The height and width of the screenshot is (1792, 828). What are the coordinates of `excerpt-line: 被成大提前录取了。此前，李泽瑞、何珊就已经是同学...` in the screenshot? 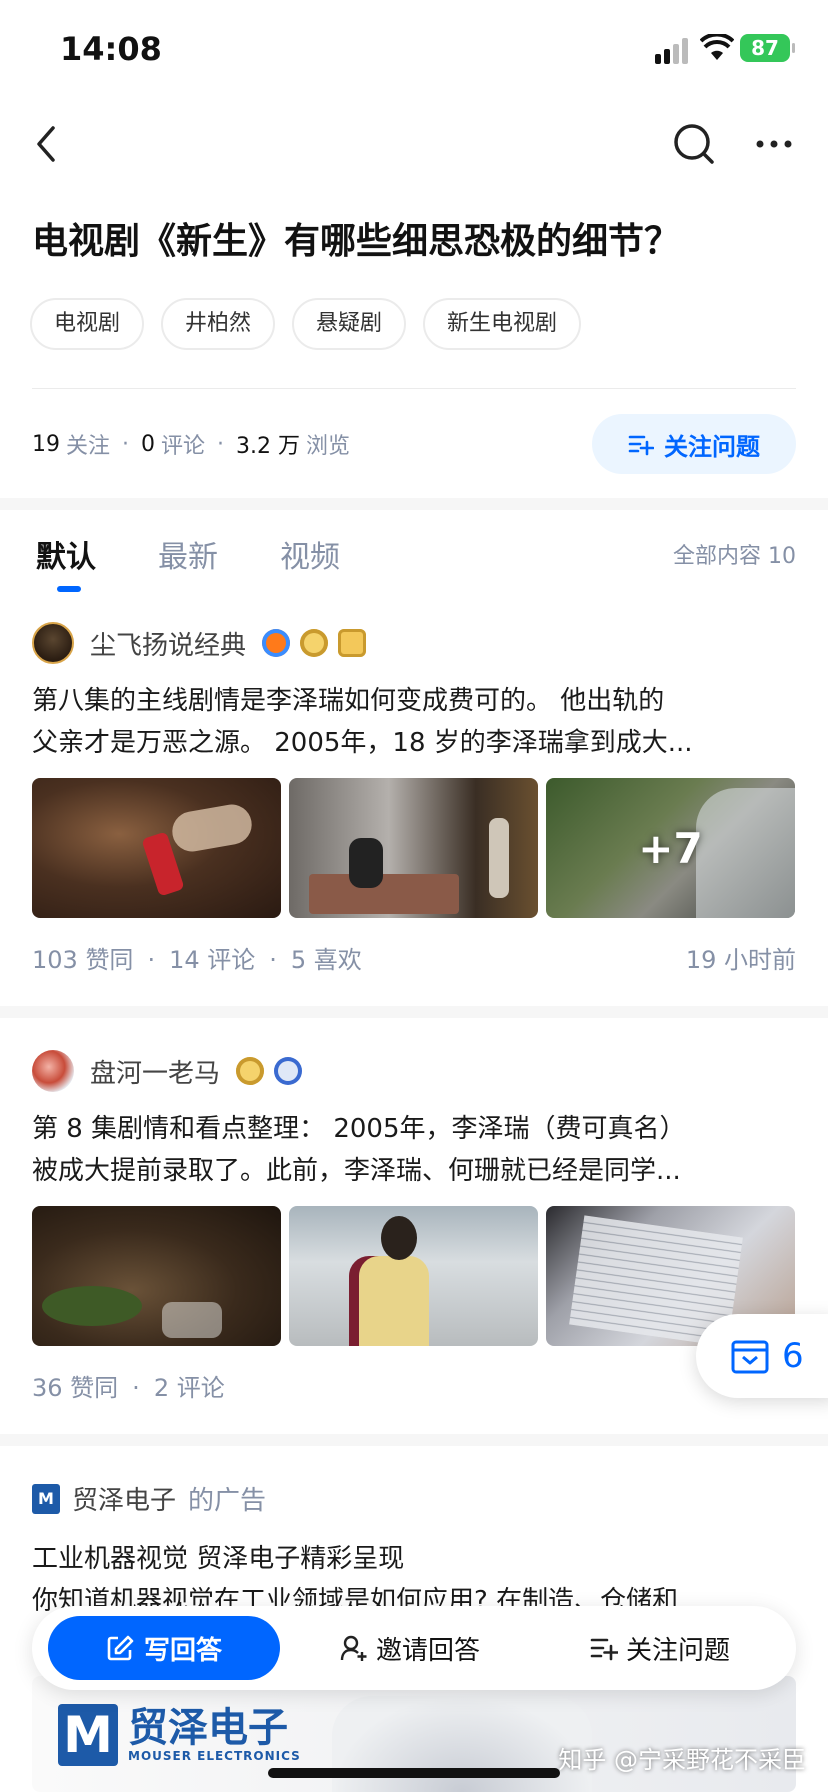 It's located at (356, 1171).